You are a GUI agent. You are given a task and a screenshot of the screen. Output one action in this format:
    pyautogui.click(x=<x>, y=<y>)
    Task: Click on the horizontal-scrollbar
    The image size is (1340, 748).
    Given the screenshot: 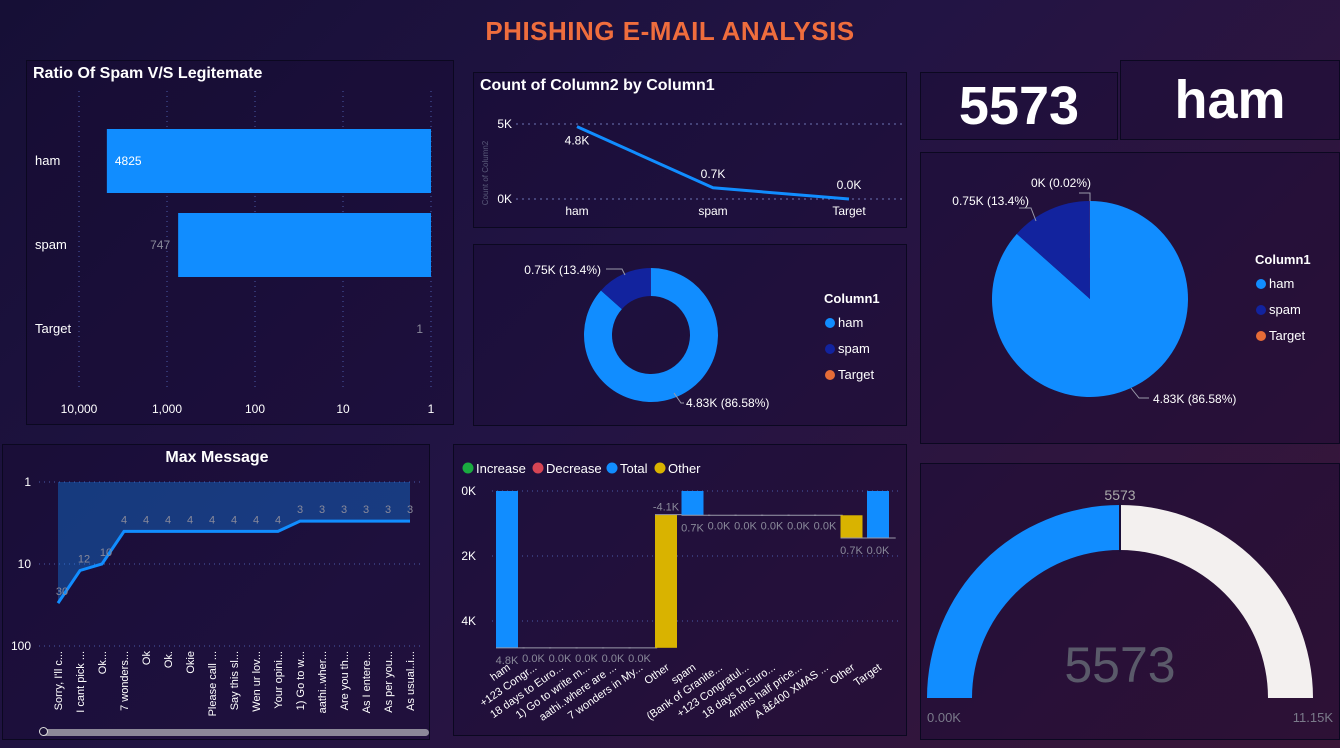 What is the action you would take?
    pyautogui.click(x=234, y=731)
    